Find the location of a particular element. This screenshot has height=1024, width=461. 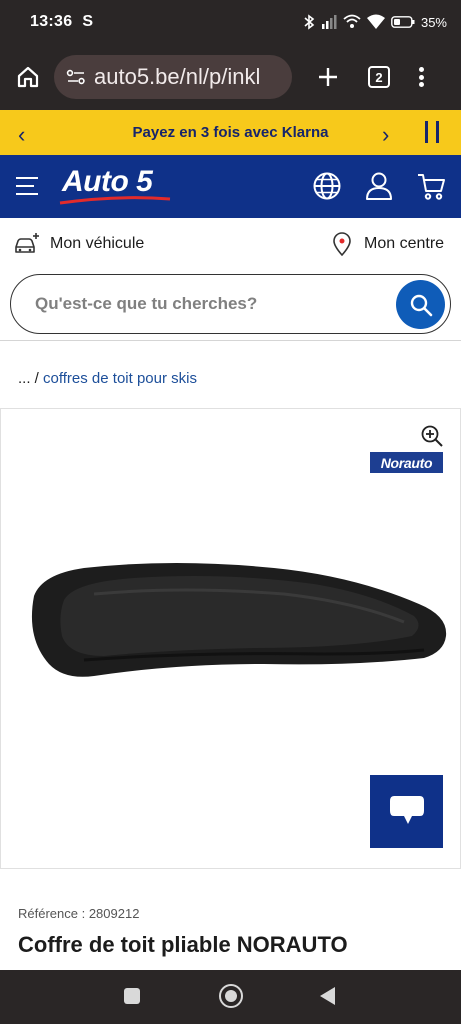

my-centre-link: Mon centre is located at coordinates (388, 244).